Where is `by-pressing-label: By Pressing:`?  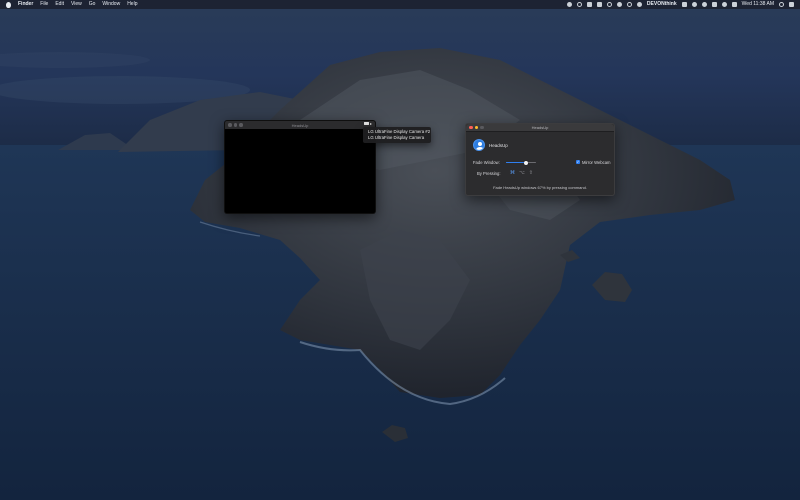 by-pressing-label: By Pressing: is located at coordinates (489, 173).